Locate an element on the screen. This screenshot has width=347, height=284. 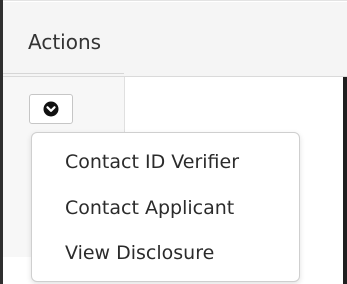
menu-item-contact-applicant: Contact Applicant is located at coordinates (149, 208).